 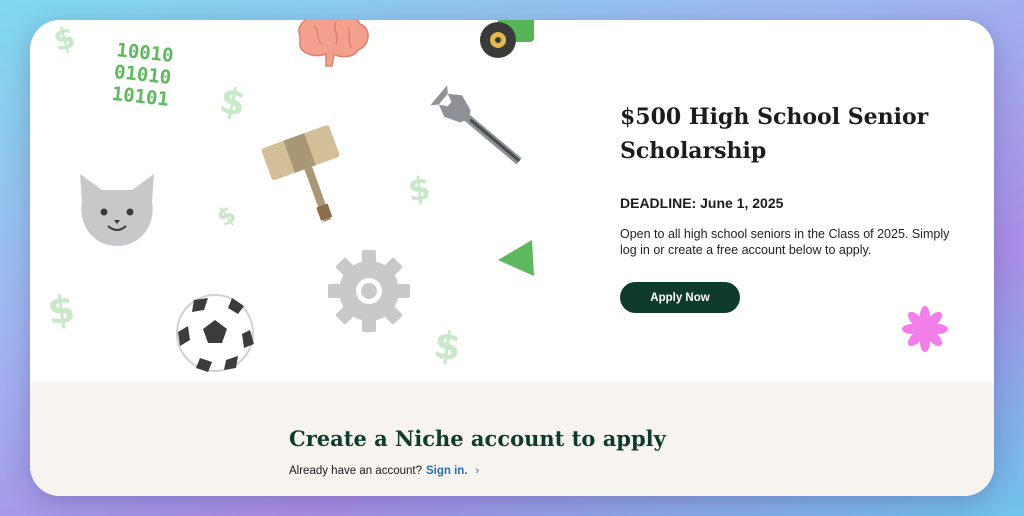 I want to click on signin-prompt: Already have an account? Sign in. ›, so click(x=384, y=471).